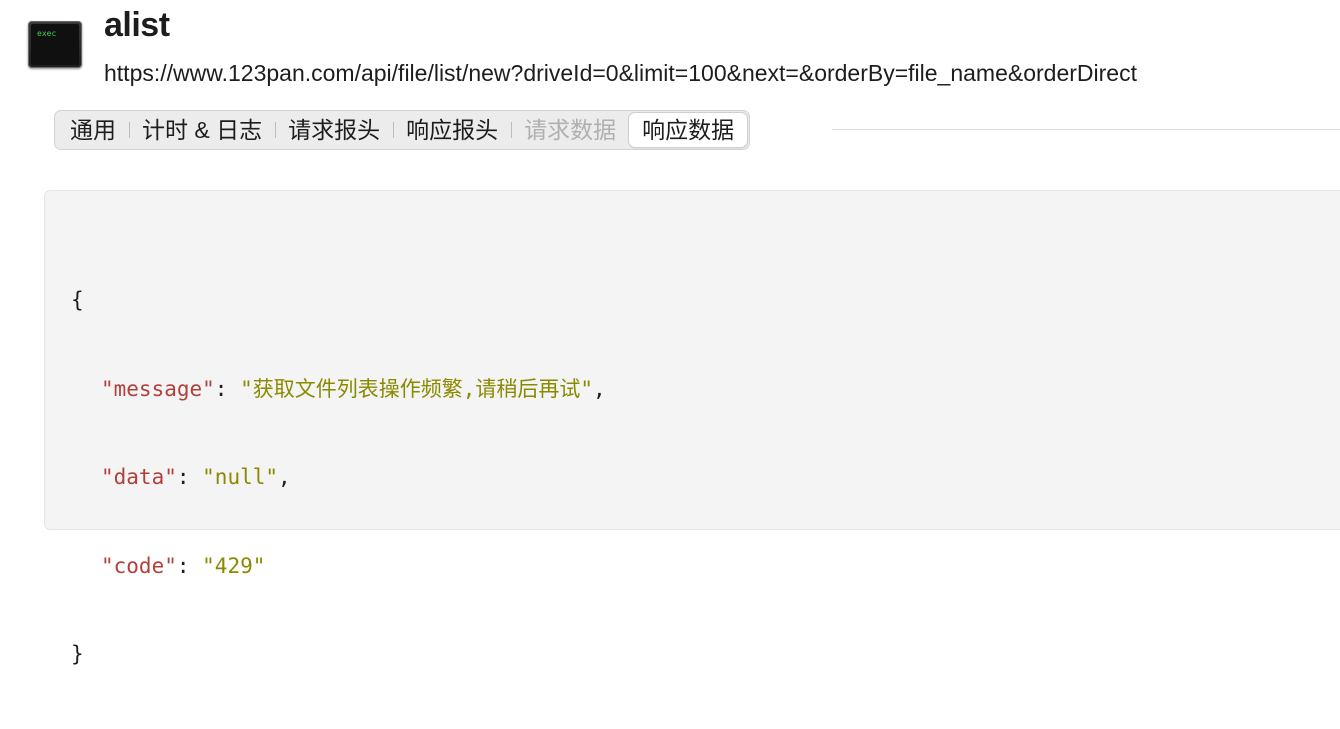 This screenshot has width=1340, height=729. What do you see at coordinates (240, 477) in the screenshot?
I see `json-value: "null"` at bounding box center [240, 477].